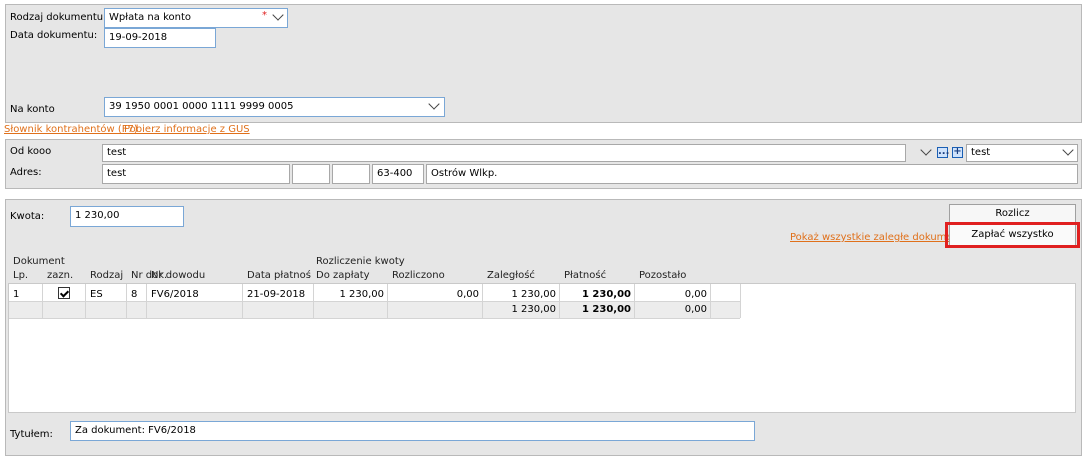  I want to click on doc-type-label: Rodzaj dokumentu:, so click(58, 17).